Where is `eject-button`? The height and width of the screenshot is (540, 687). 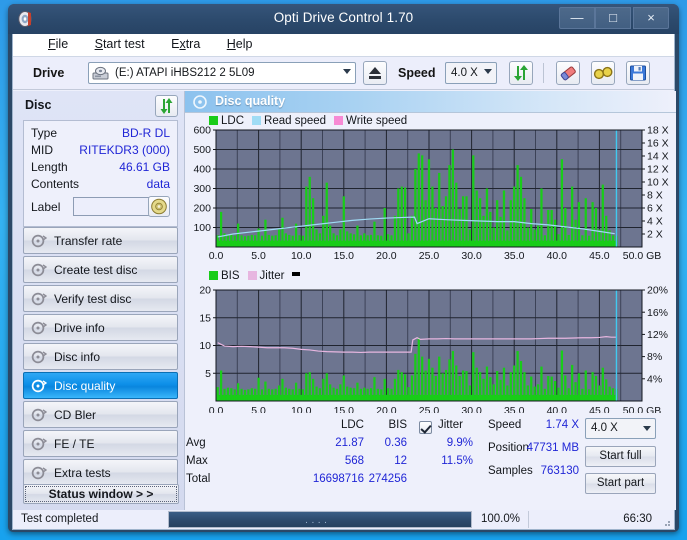
eject-button is located at coordinates (375, 73).